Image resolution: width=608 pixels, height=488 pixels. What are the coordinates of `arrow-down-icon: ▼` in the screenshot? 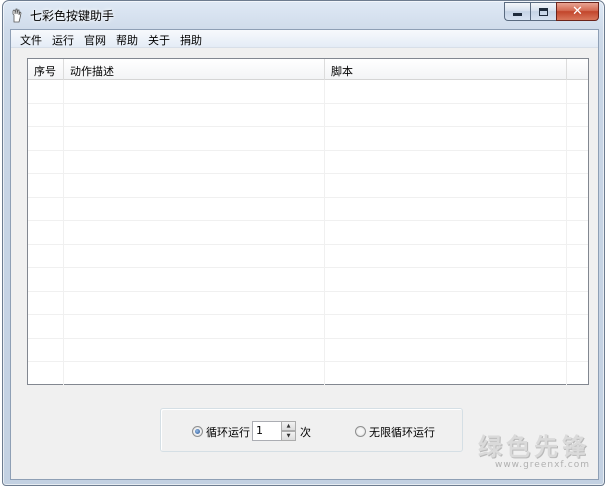 It's located at (288, 435).